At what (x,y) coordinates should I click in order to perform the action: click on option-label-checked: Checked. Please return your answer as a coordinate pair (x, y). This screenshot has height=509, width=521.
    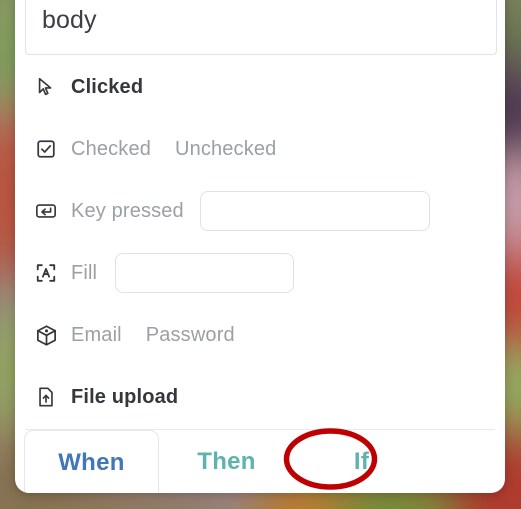
    Looking at the image, I should click on (111, 149).